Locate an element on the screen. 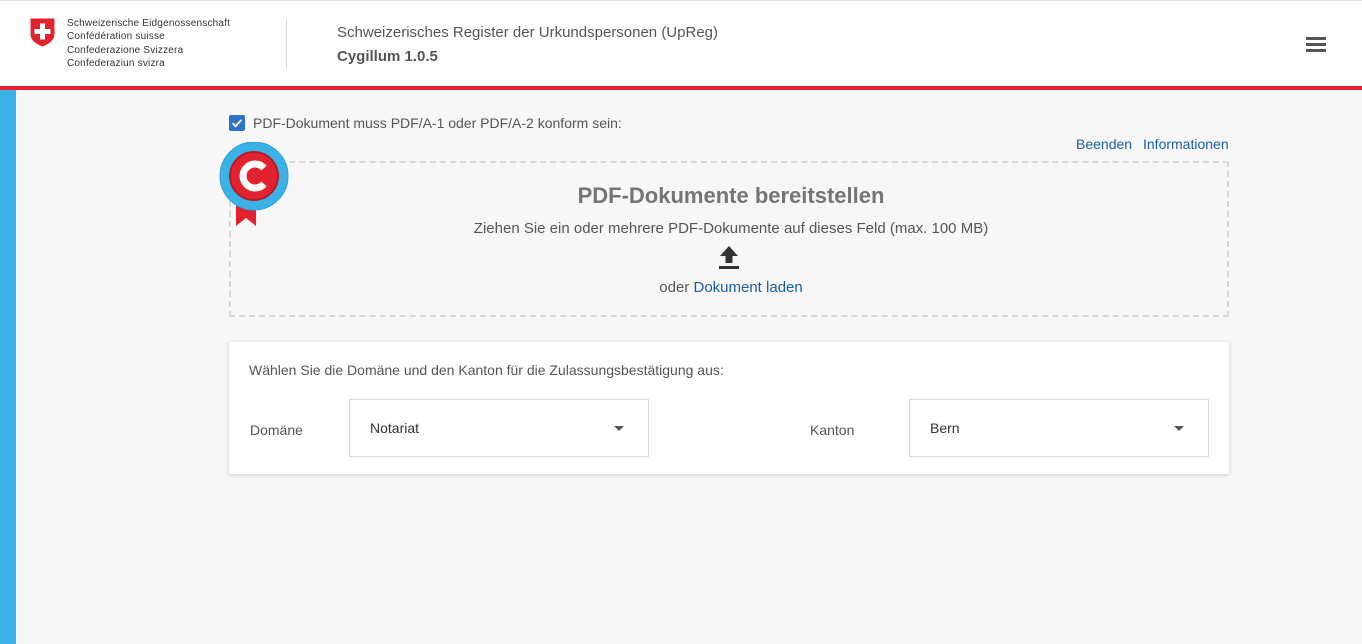  confederation-line: Confederaziun svizra is located at coordinates (116, 63).